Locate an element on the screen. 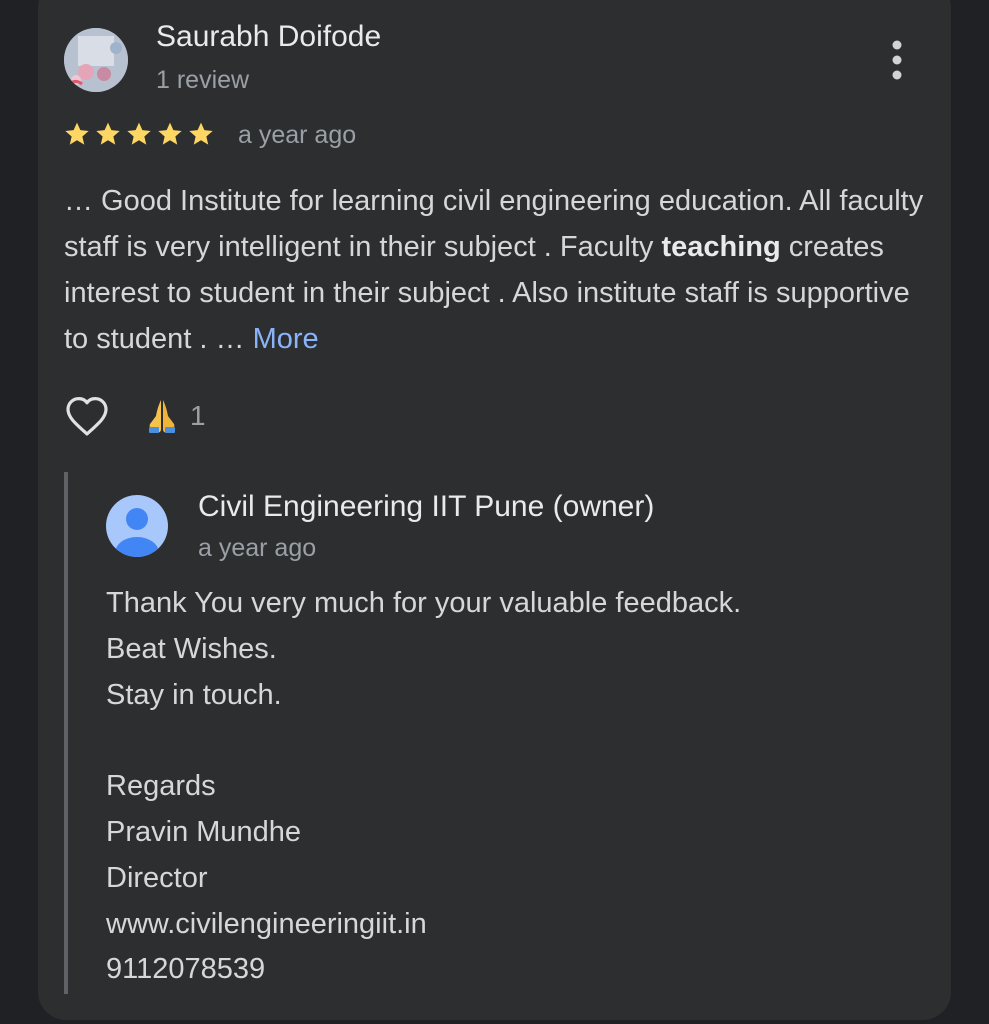 The width and height of the screenshot is (989, 1024). review-text-bold: teaching is located at coordinates (721, 247).